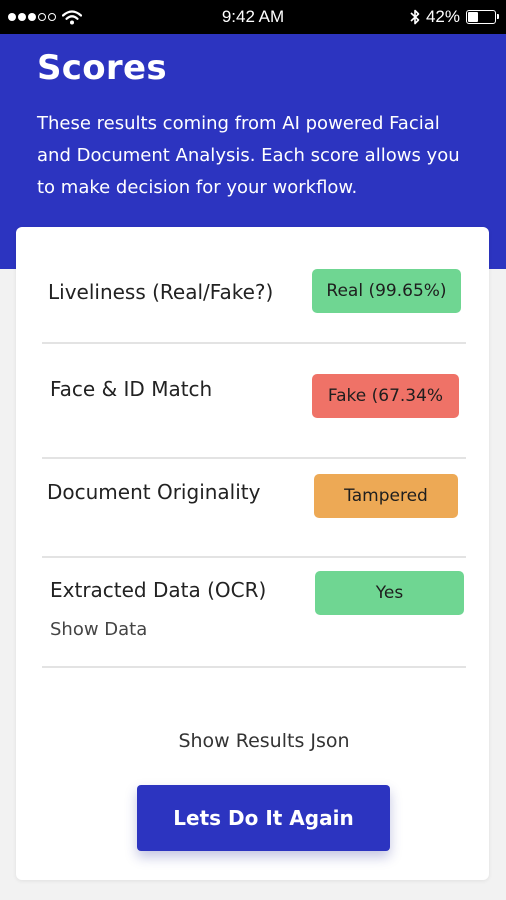 Image resolution: width=506 pixels, height=900 pixels. Describe the element at coordinates (386, 291) in the screenshot. I see `status-badge: Real (99.65%)` at that location.